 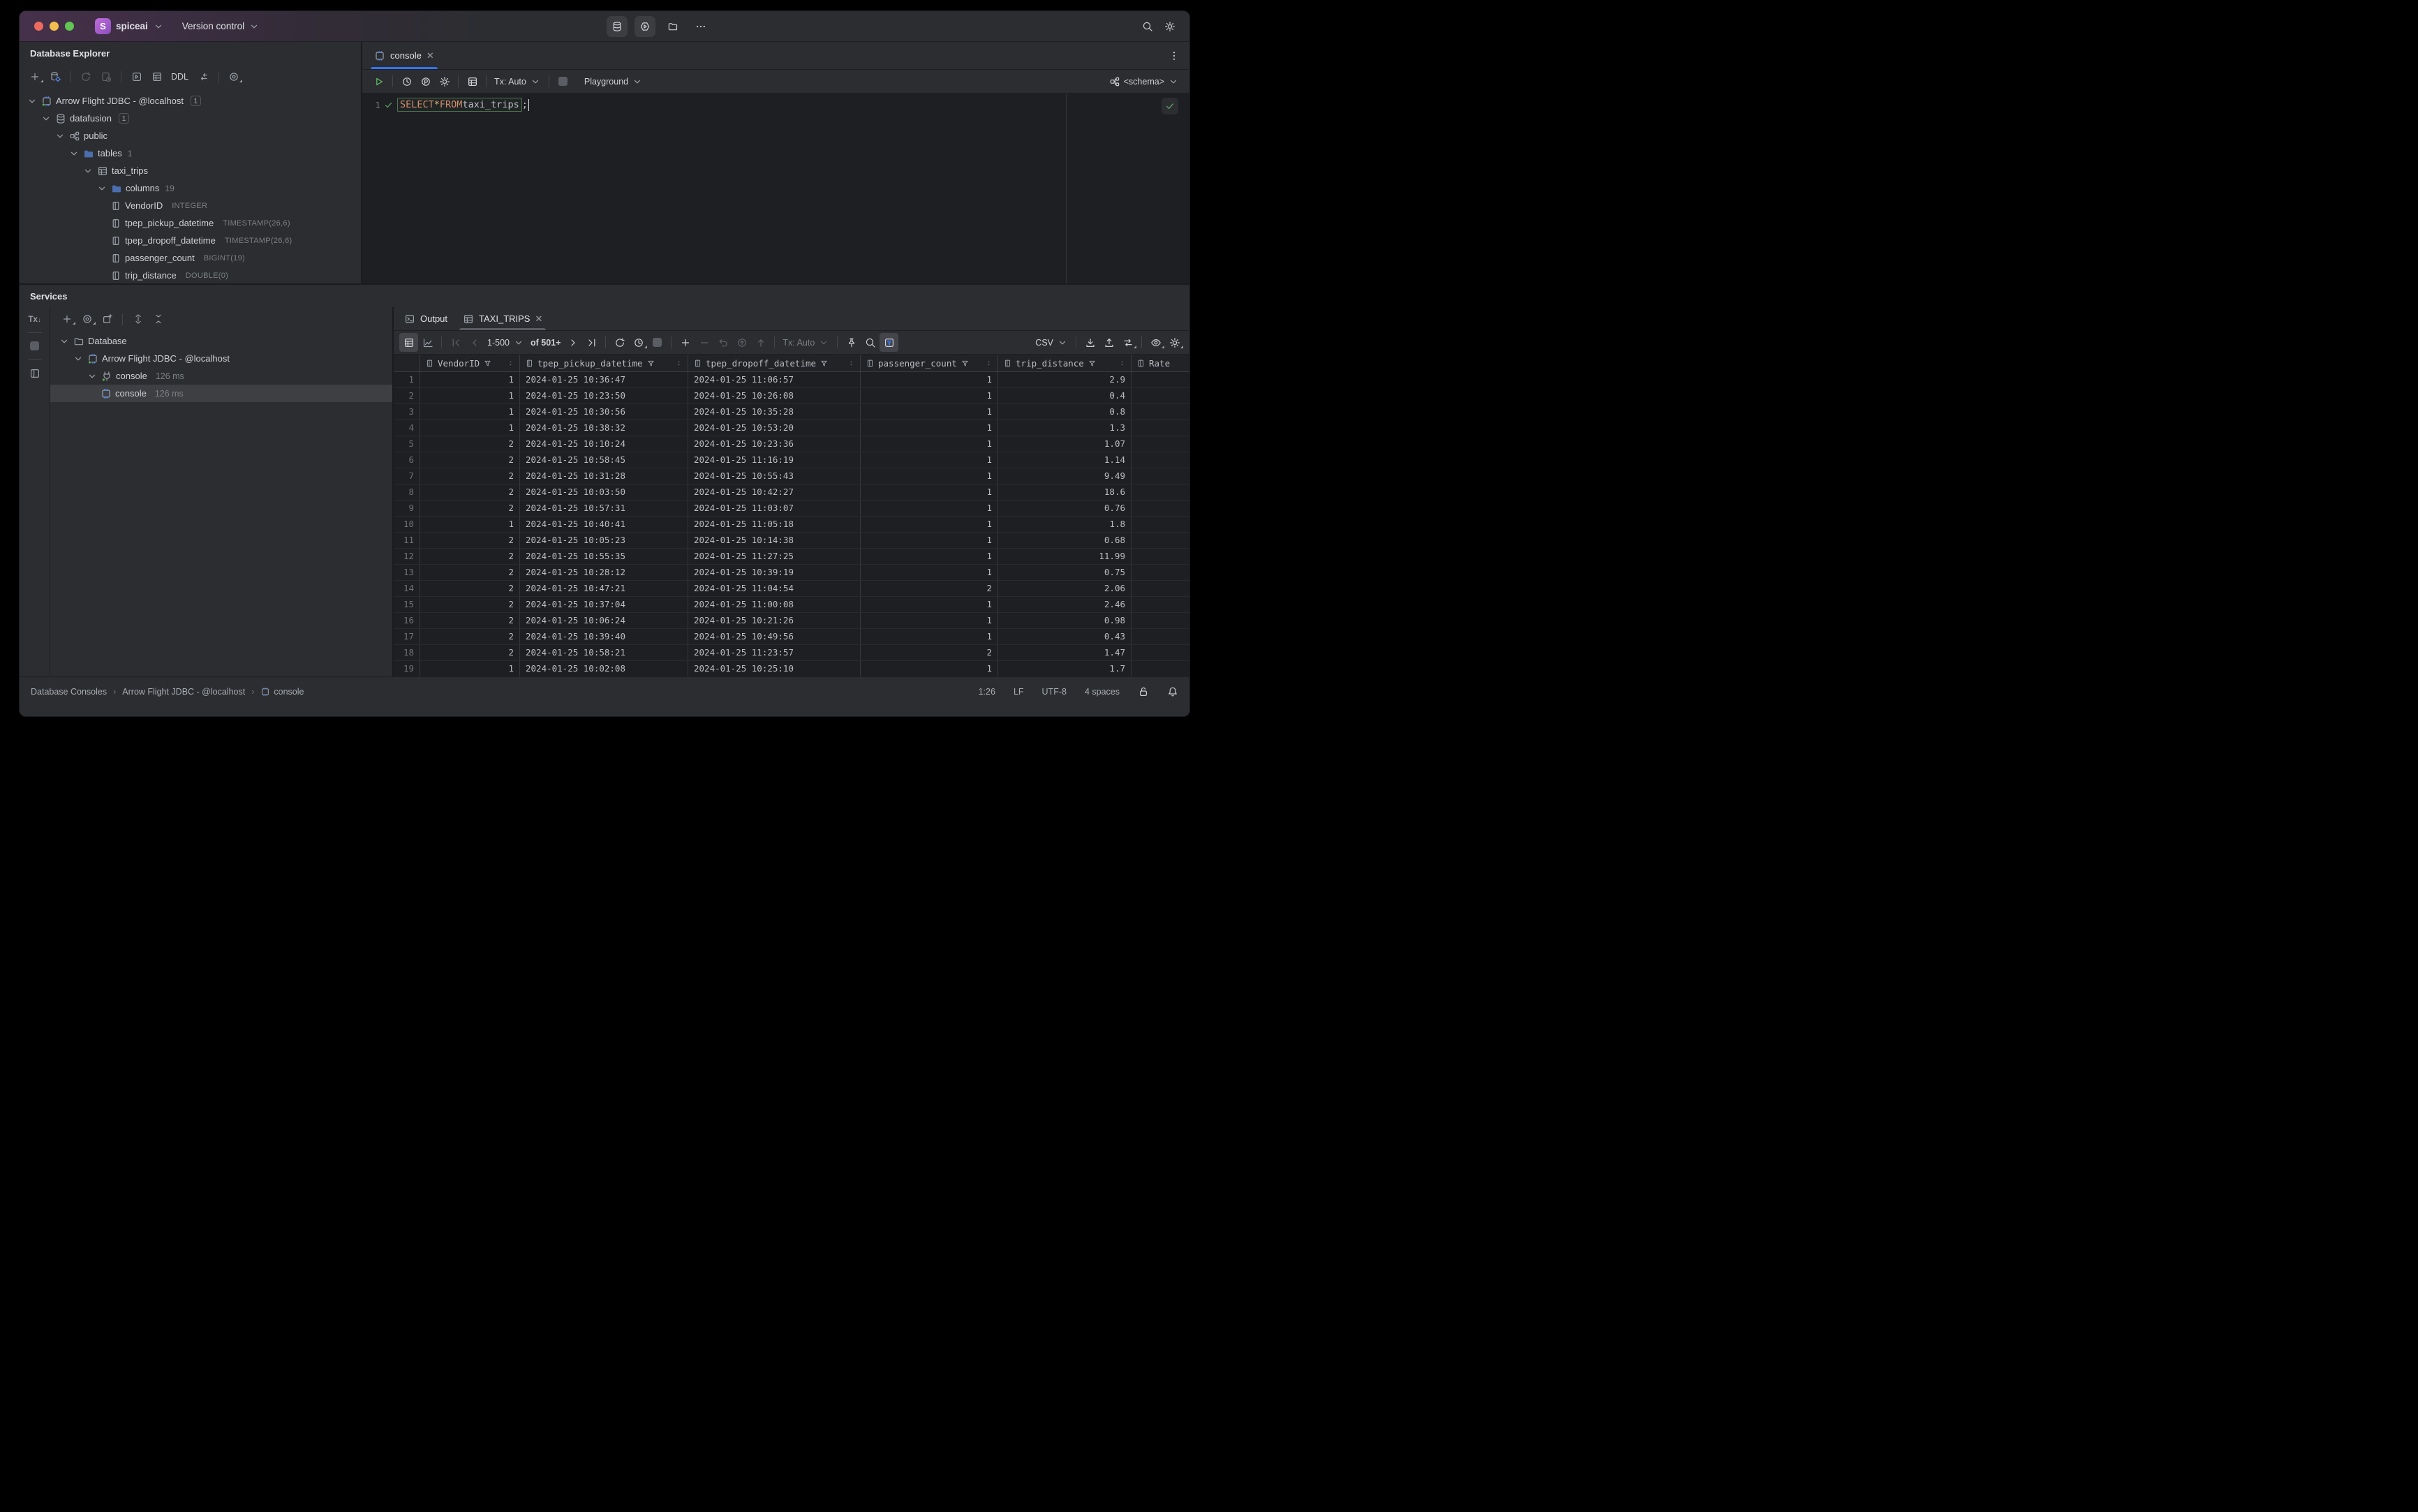 I want to click on data-source-properties-button, so click(x=54, y=77).